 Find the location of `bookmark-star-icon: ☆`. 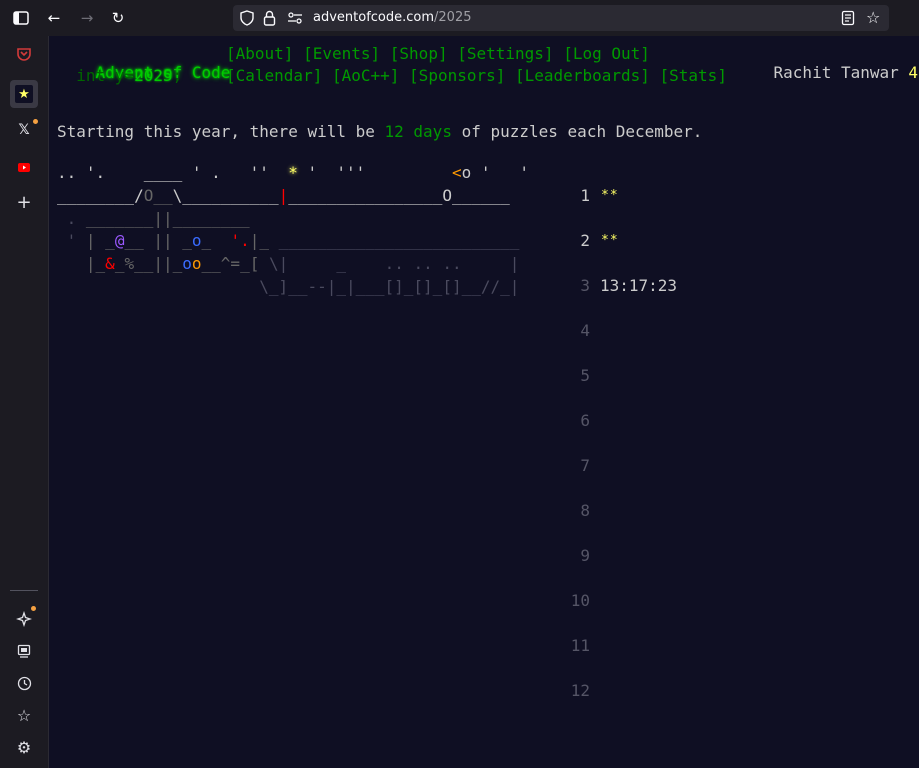

bookmark-star-icon: ☆ is located at coordinates (873, 17).